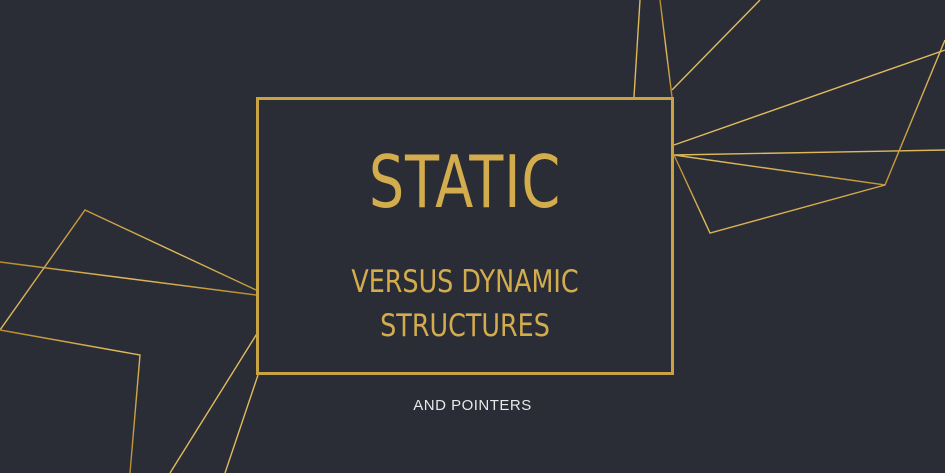 Image resolution: width=945 pixels, height=473 pixels. Describe the element at coordinates (465, 304) in the screenshot. I see `subtitle: VERSUS DYNAMIC STRUCTURES` at that location.